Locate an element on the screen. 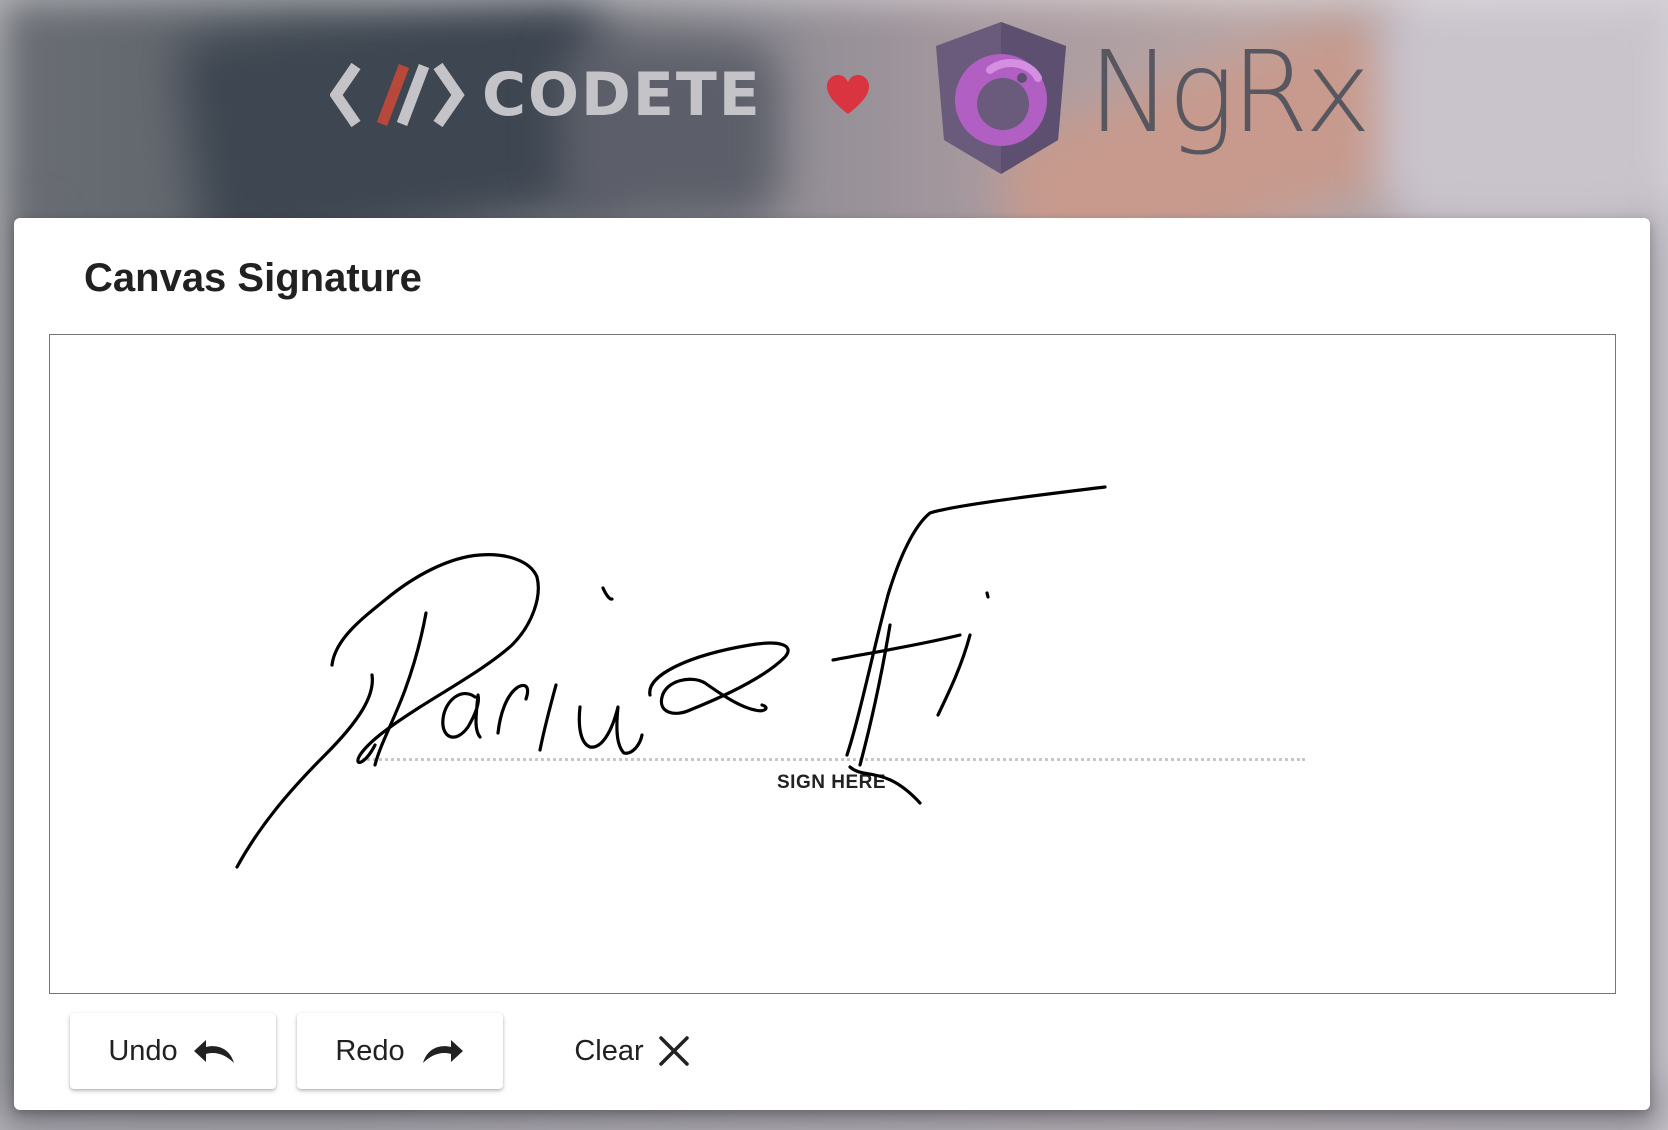 The width and height of the screenshot is (1668, 1130). ngrx-brand-text: NgRx is located at coordinates (1229, 93).